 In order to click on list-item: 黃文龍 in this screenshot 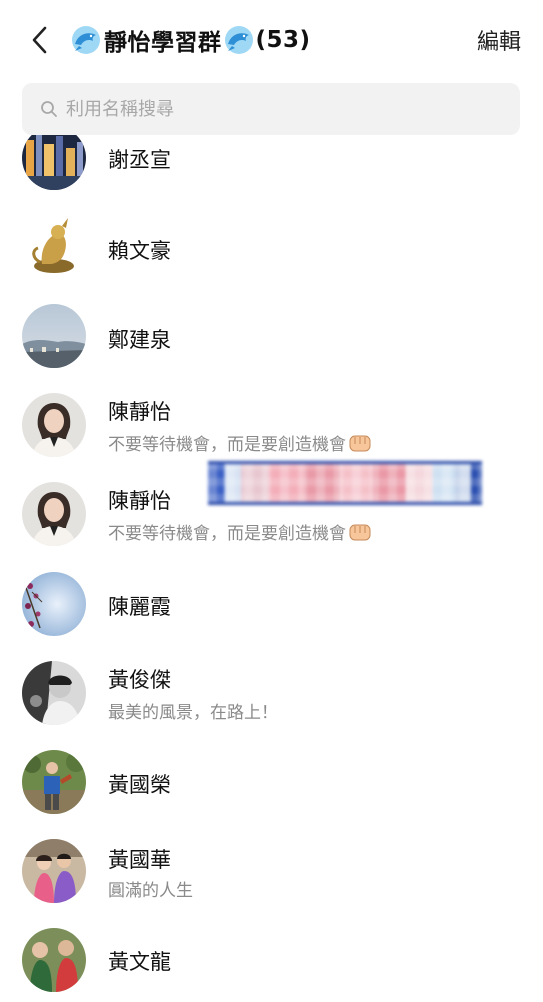, I will do `click(271, 958)`.